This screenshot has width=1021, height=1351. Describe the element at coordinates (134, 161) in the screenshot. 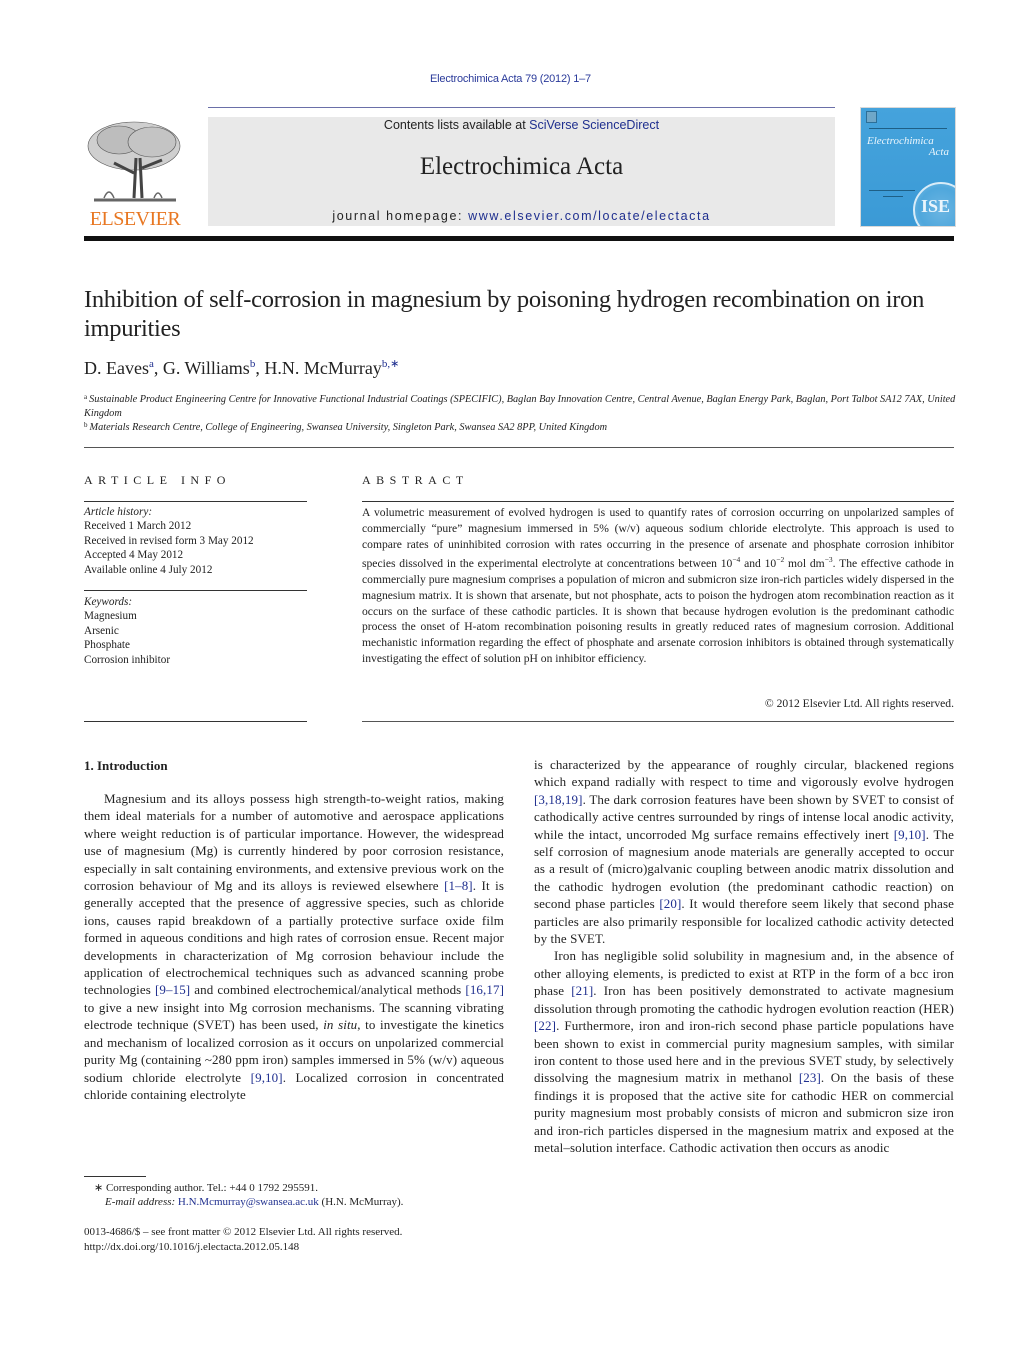

I see `elsevier-tree-icon` at that location.